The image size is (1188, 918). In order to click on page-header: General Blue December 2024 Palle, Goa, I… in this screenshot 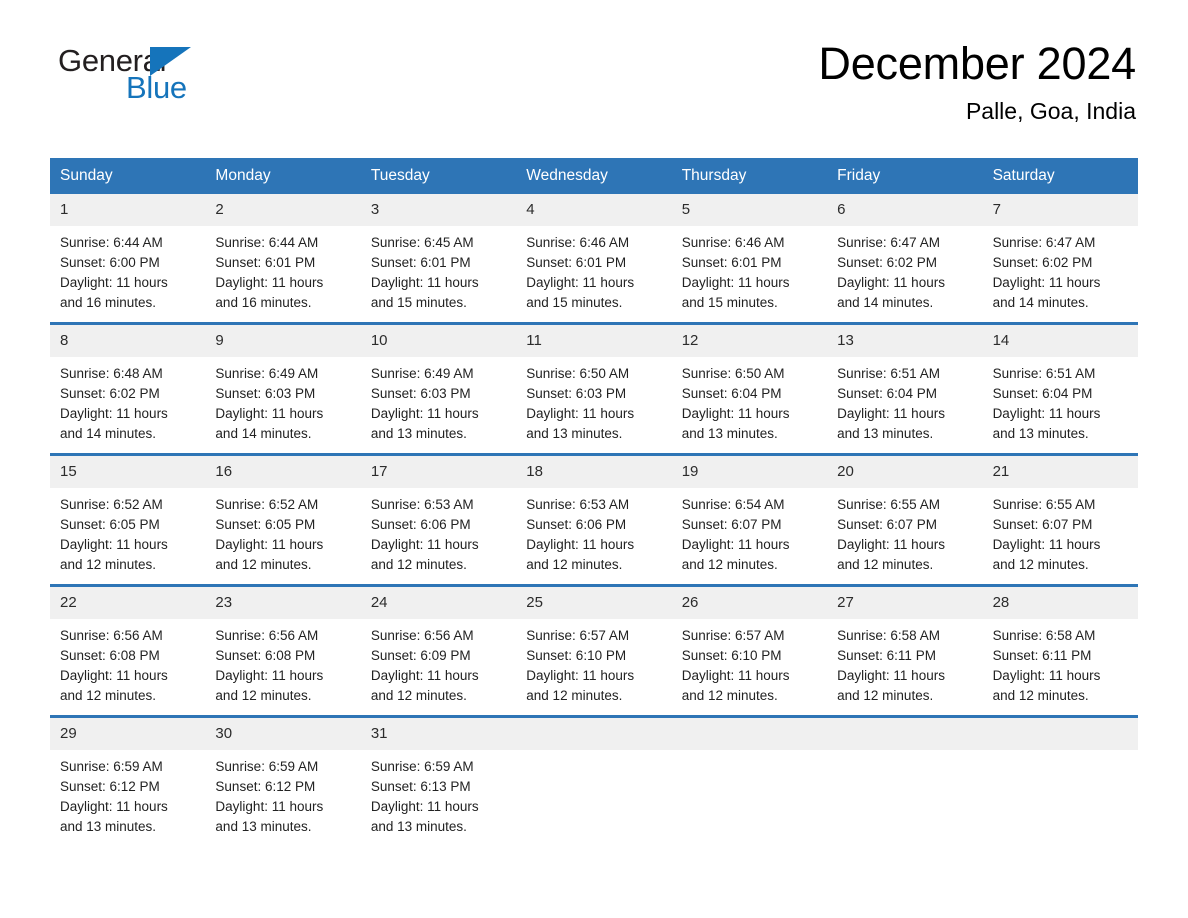, I will do `click(594, 62)`.